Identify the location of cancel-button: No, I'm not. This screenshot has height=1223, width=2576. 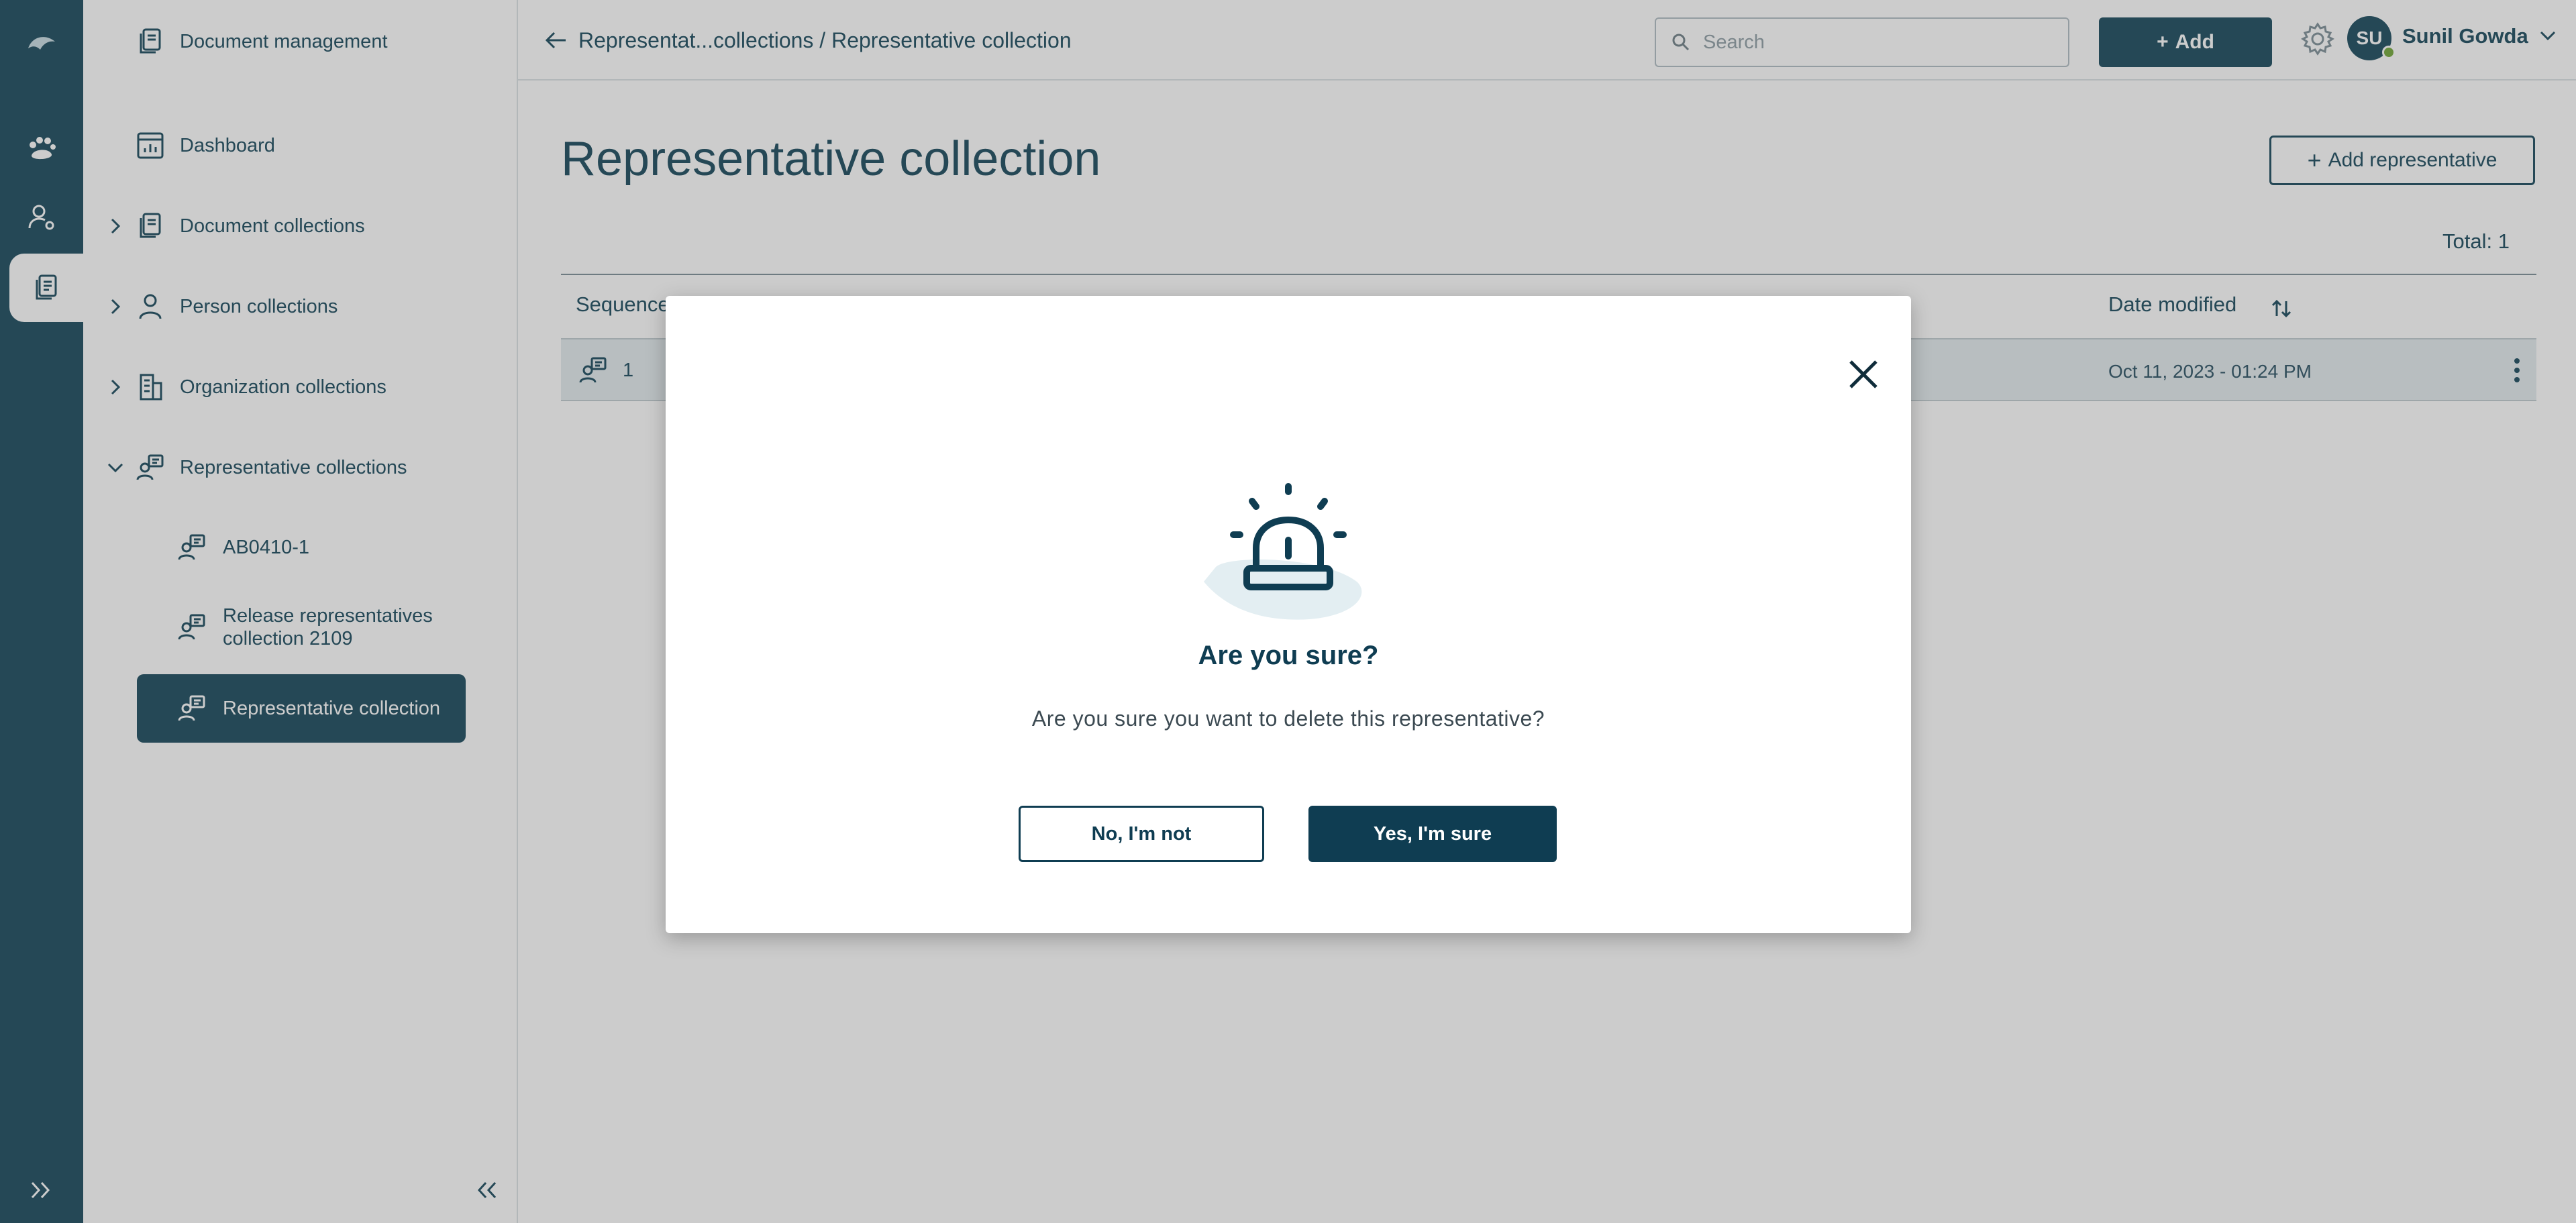
(1141, 834).